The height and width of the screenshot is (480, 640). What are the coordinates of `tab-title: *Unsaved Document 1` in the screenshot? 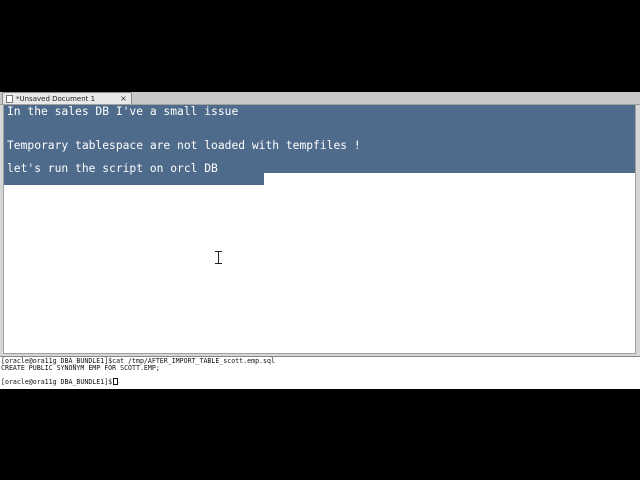 It's located at (56, 98).